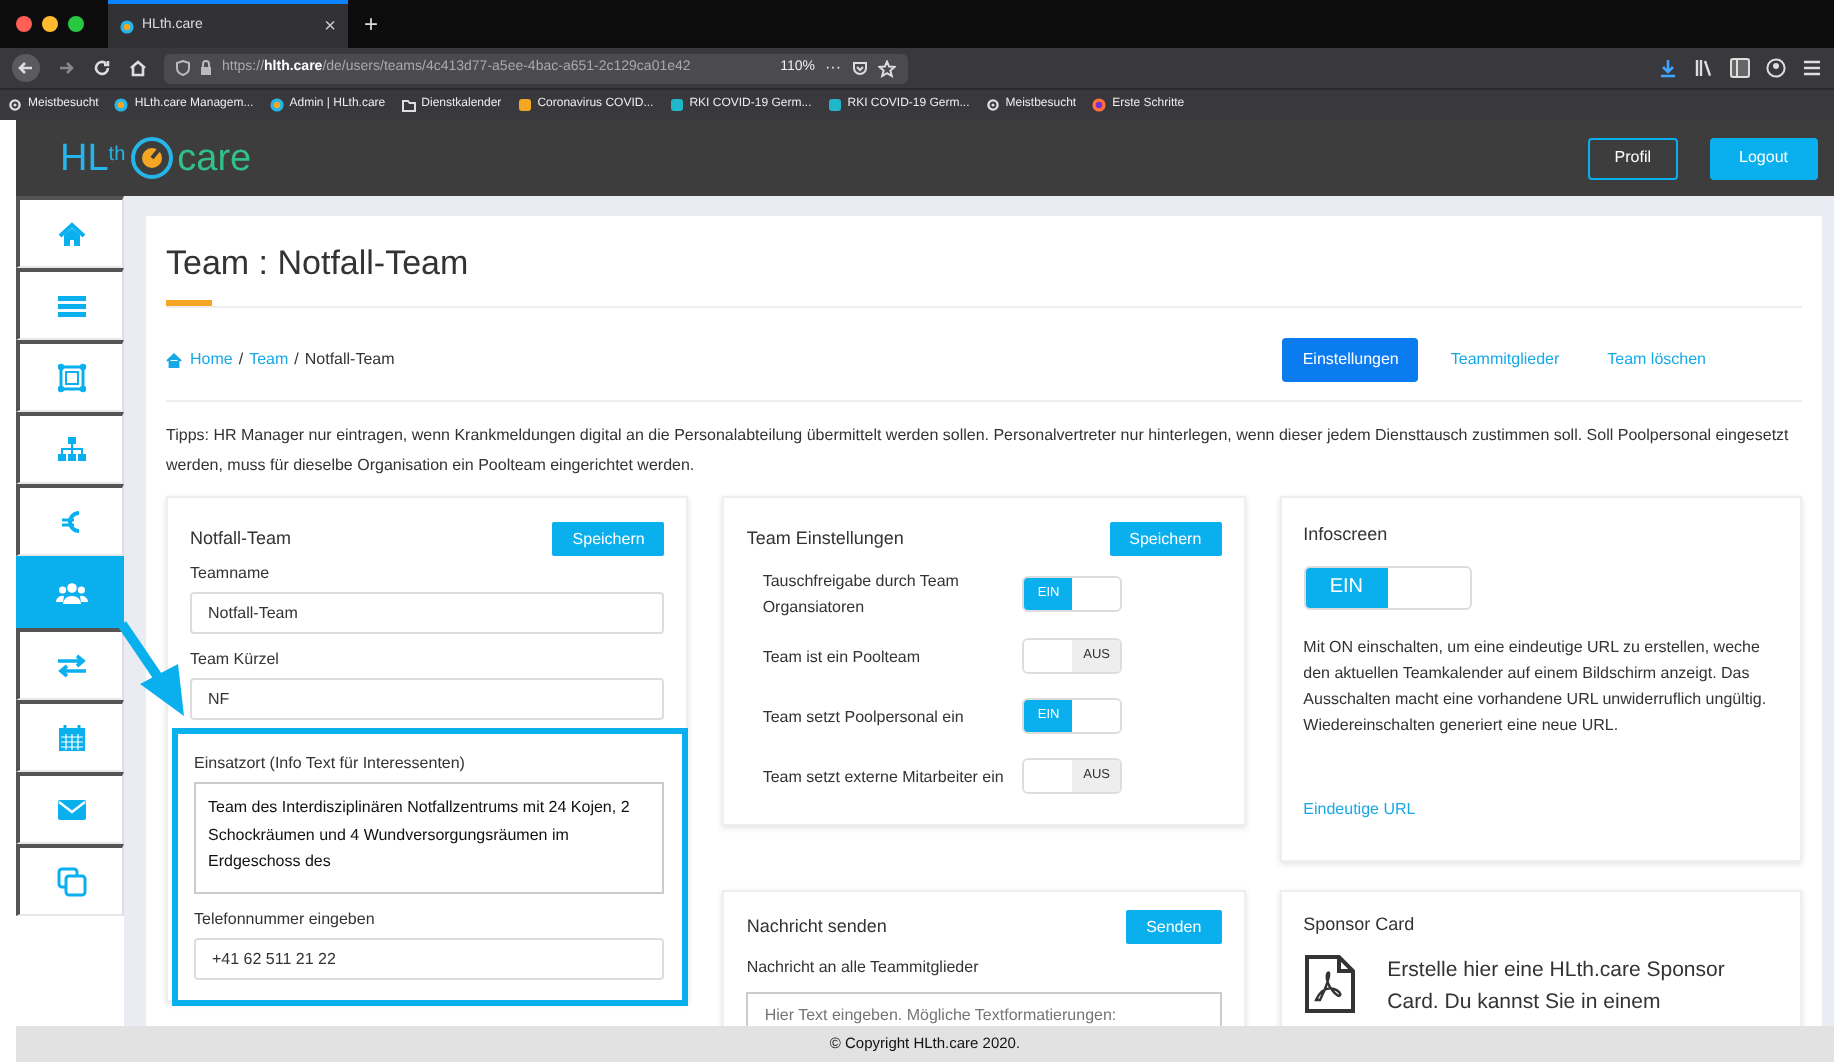 The width and height of the screenshot is (1834, 1062). I want to click on card-title: Sponsor Card, so click(1359, 925).